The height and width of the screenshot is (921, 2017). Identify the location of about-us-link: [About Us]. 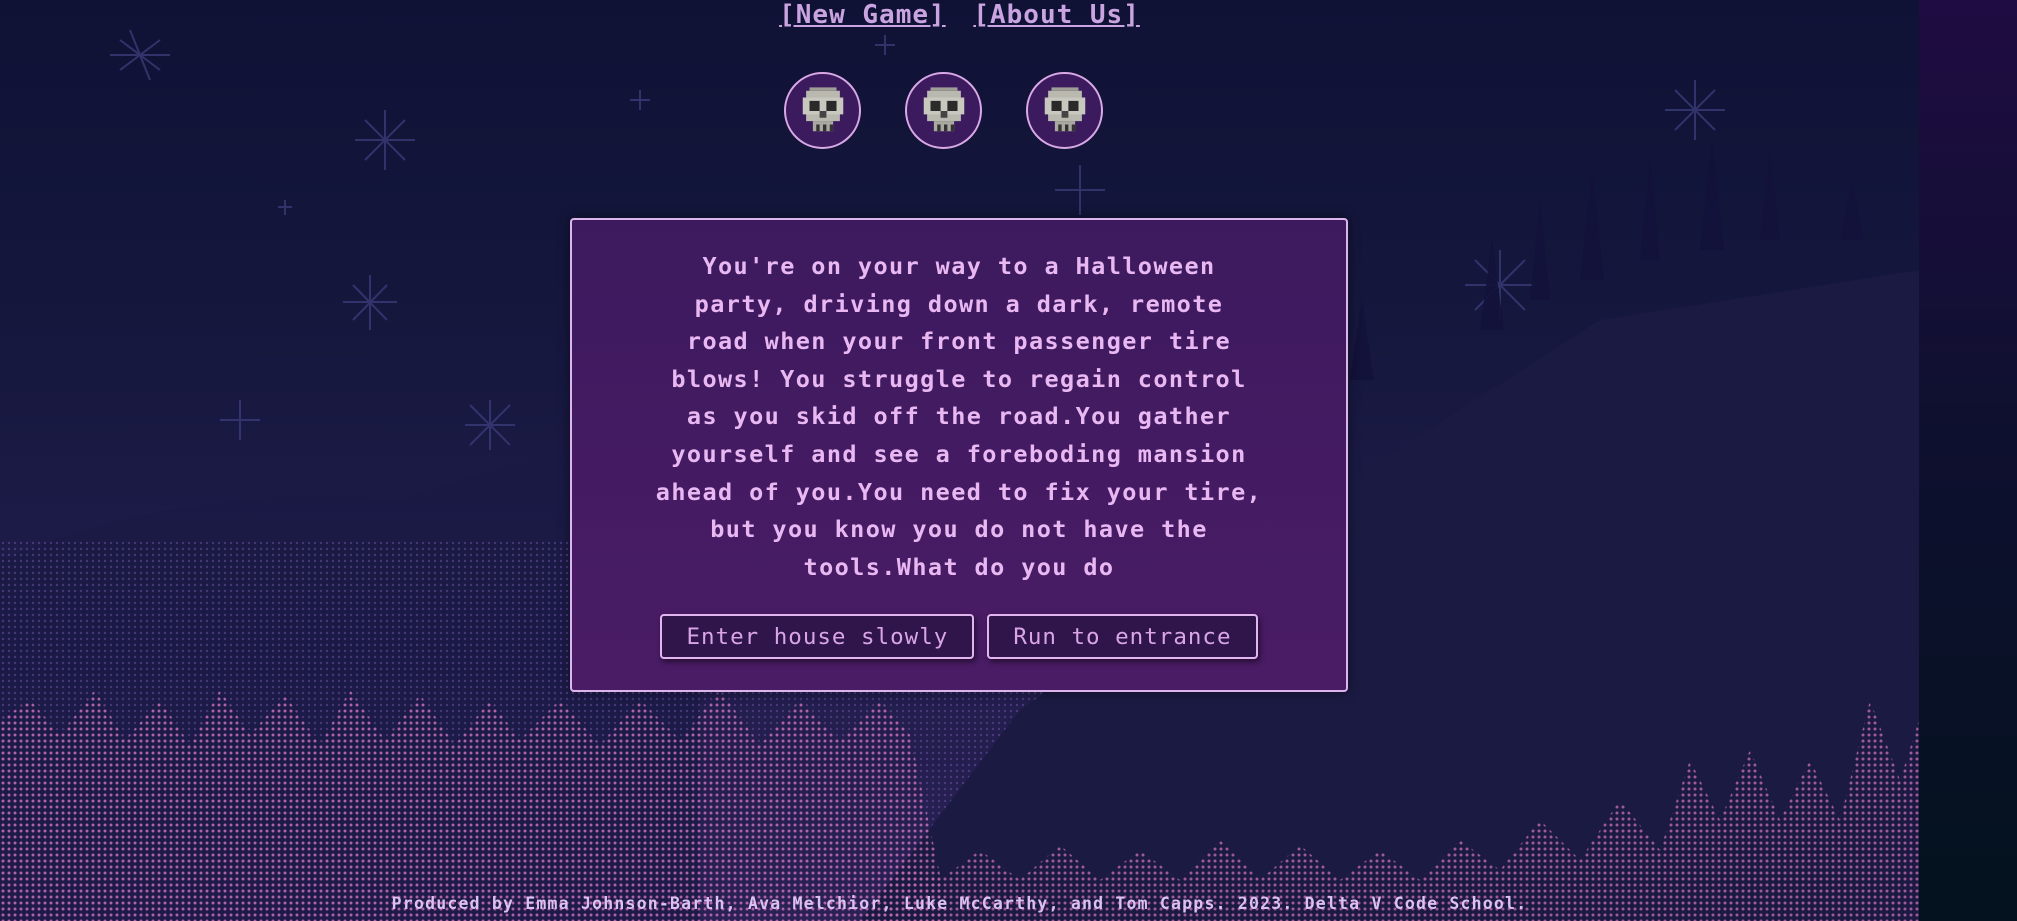
(1056, 15).